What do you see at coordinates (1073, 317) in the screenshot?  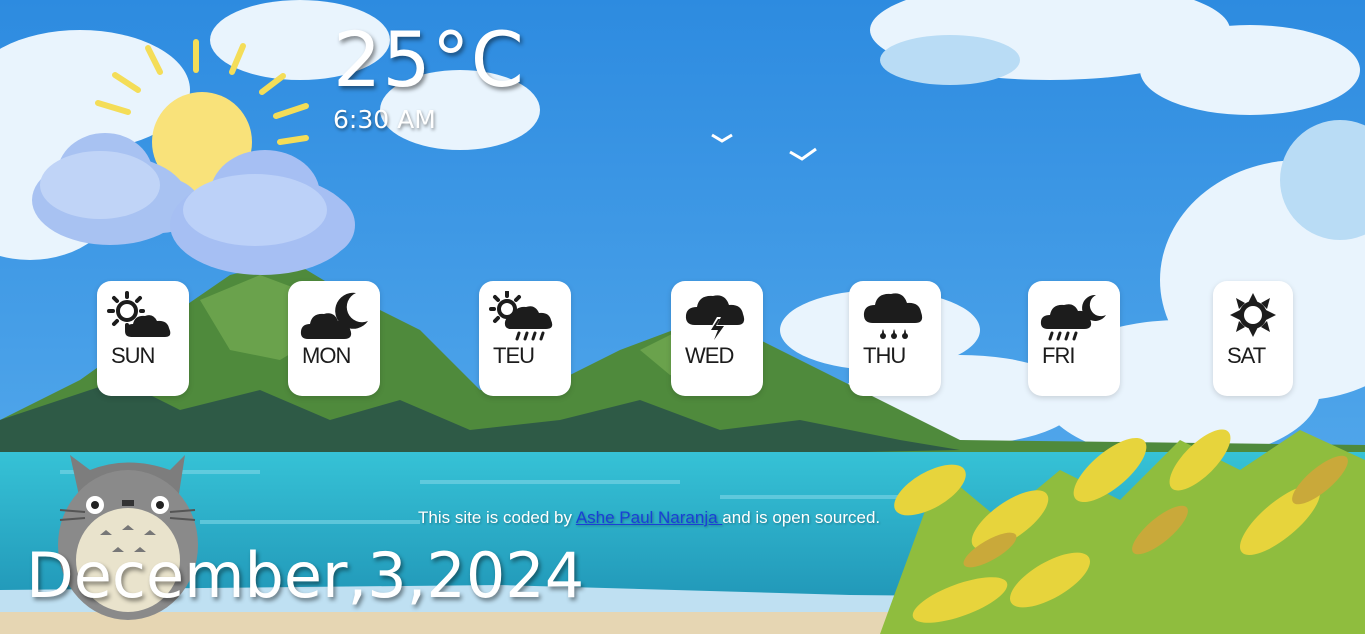 I see `moon-cloud-rain-icon` at bounding box center [1073, 317].